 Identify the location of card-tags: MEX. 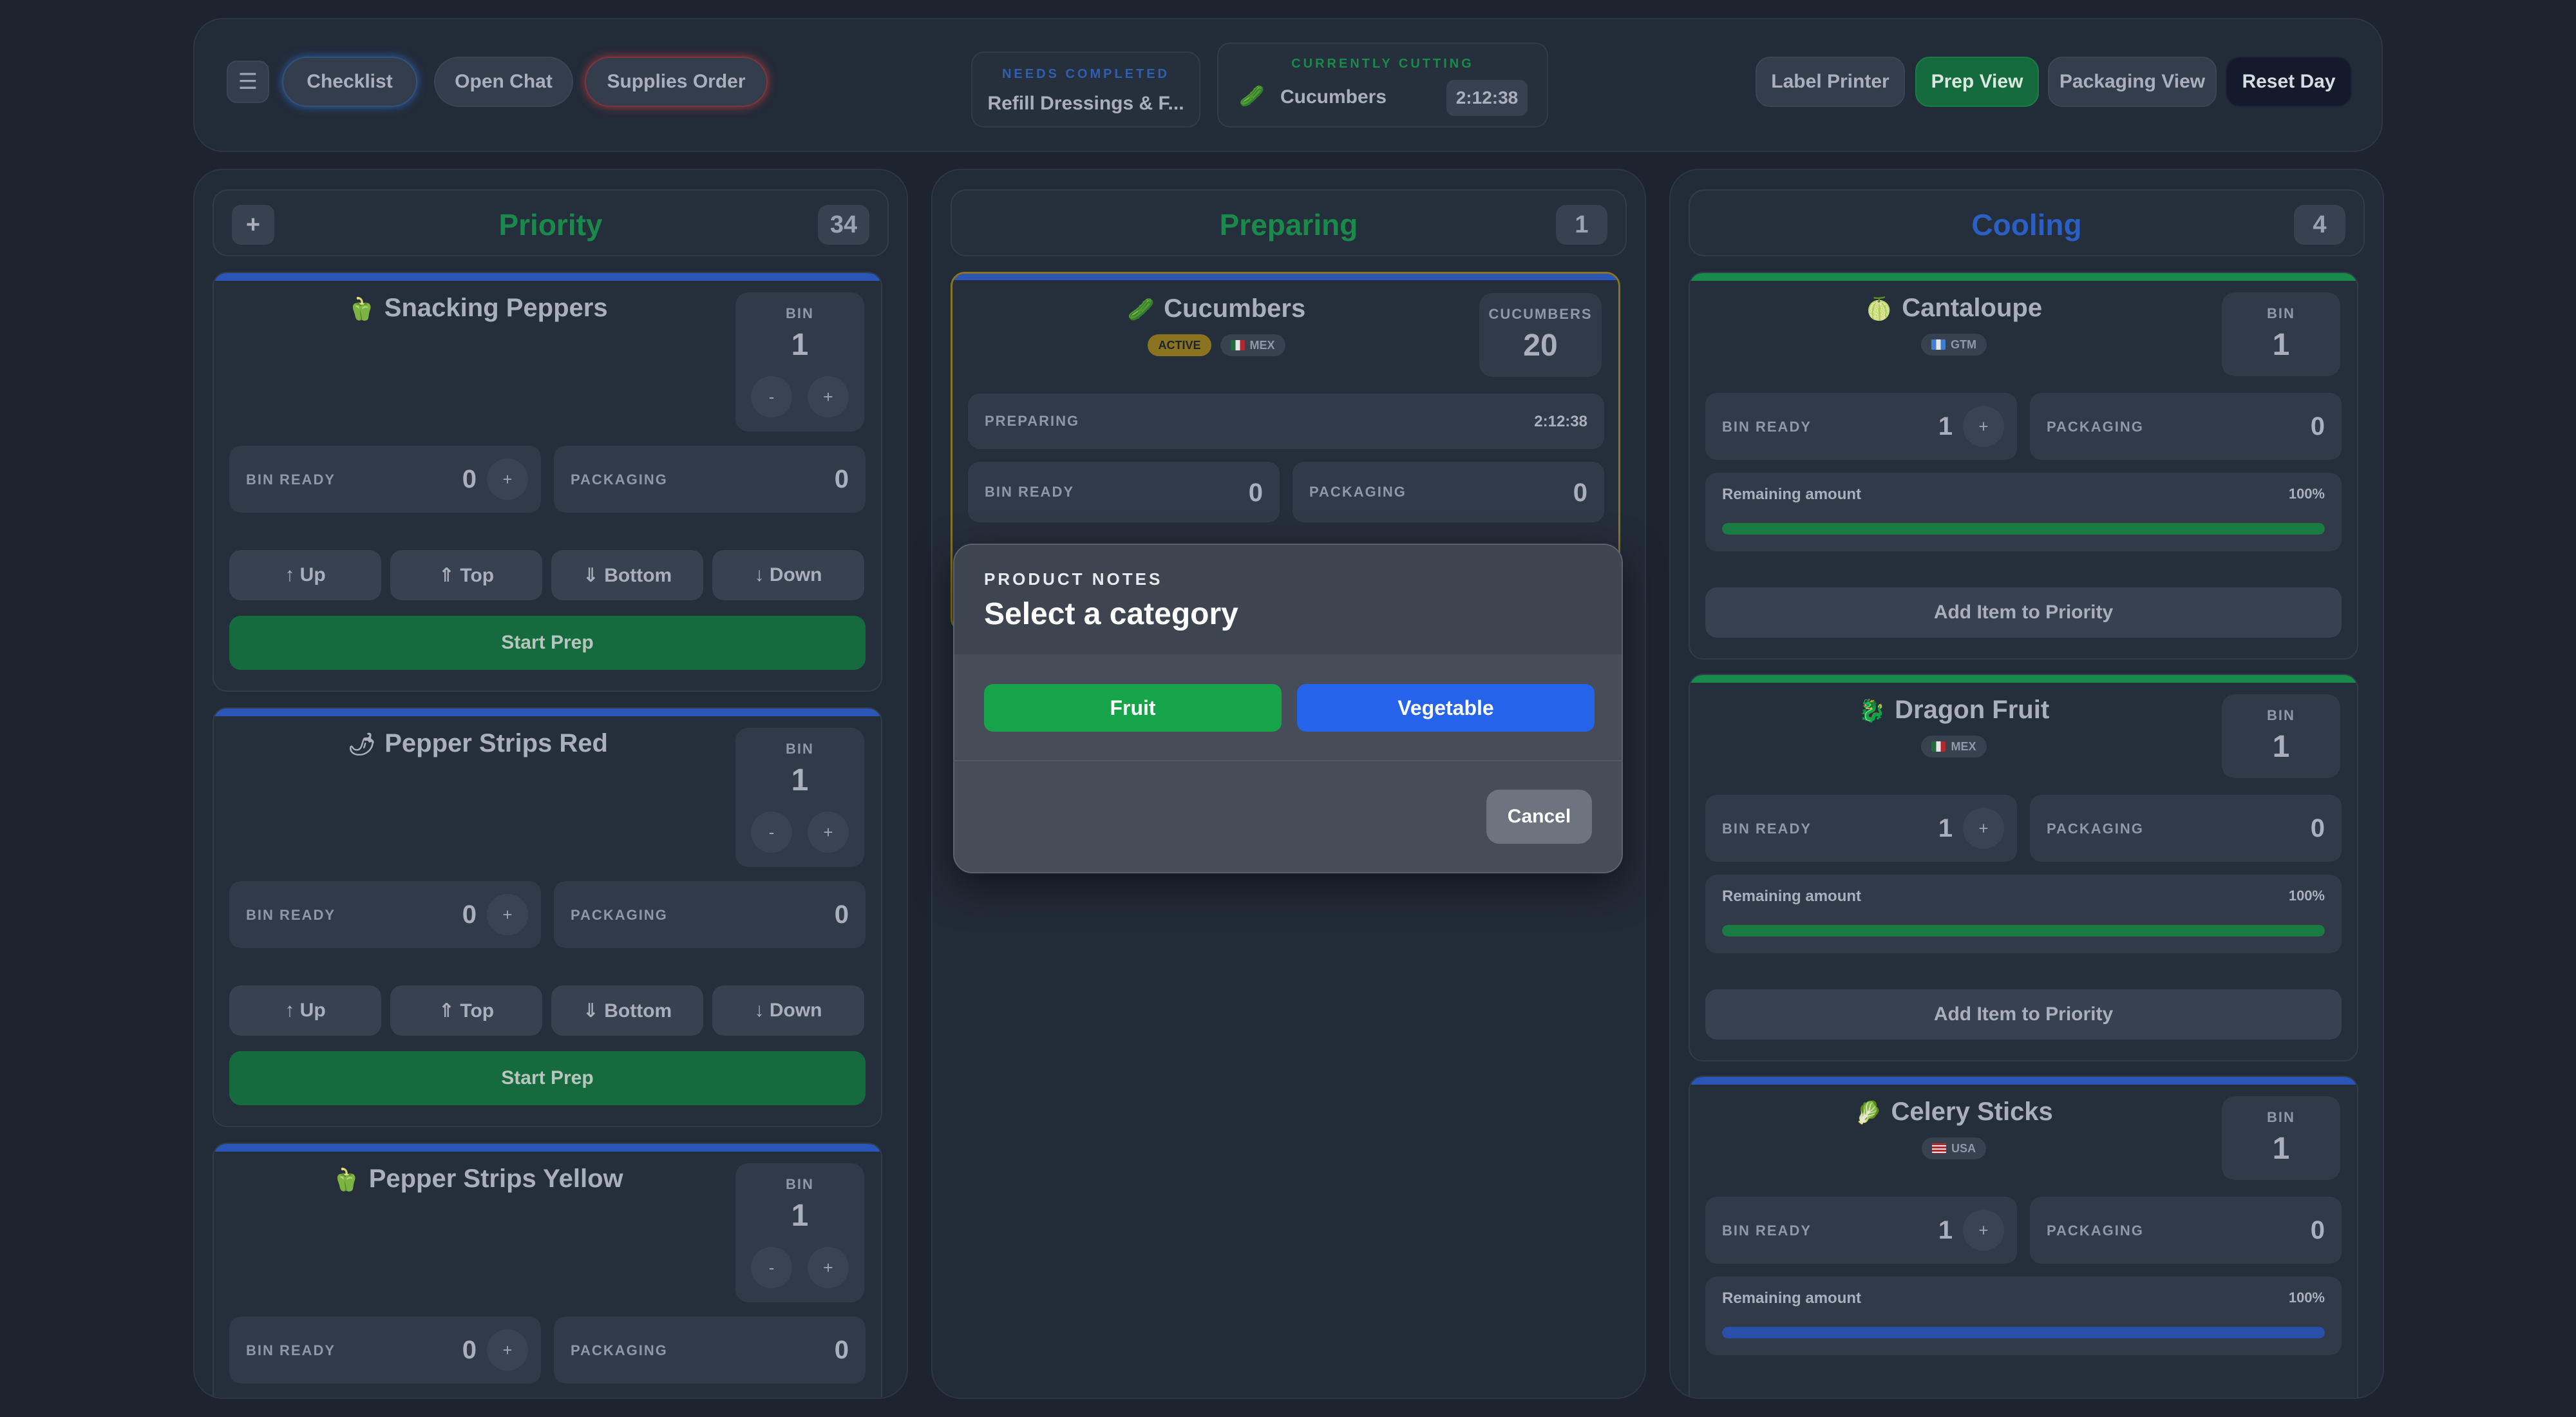
(1954, 746).